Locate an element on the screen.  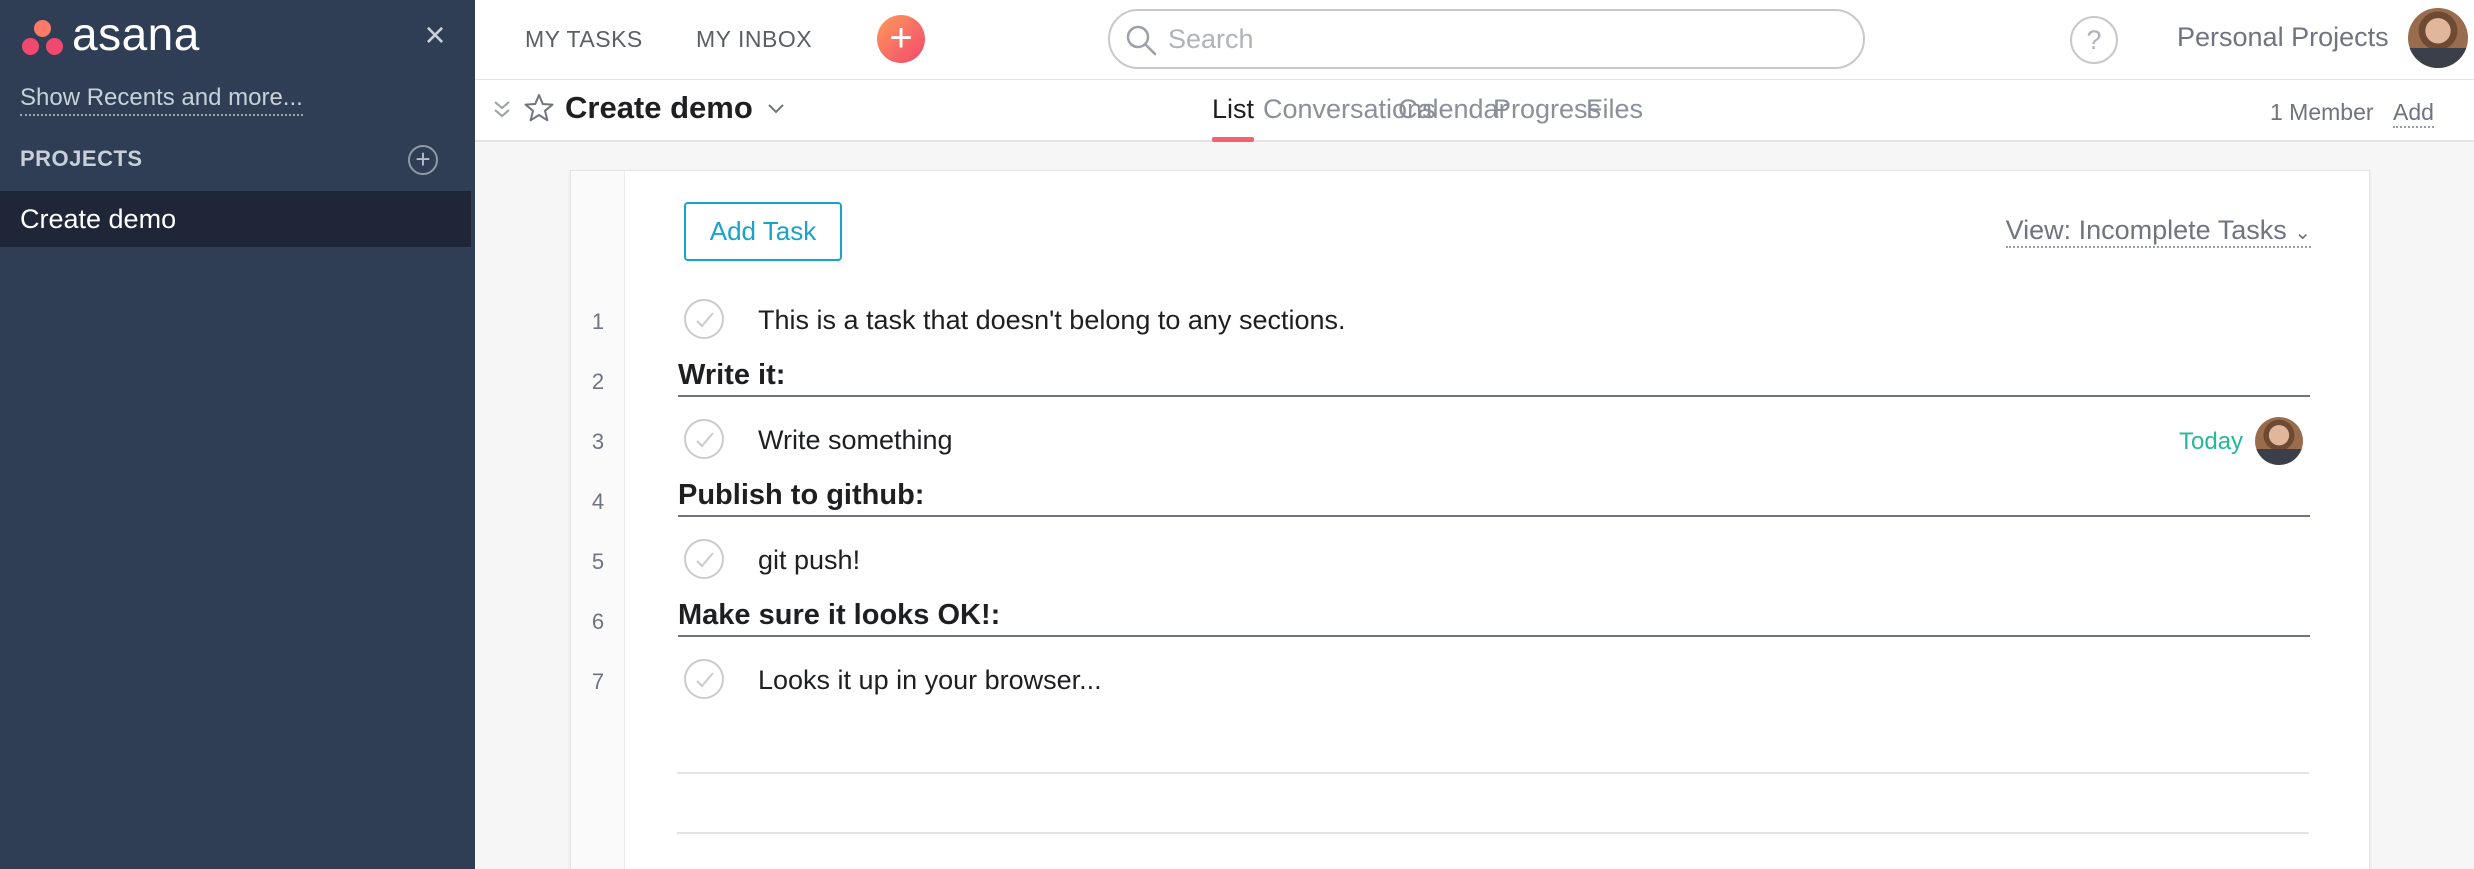
my-inbox-link: MY INBOX is located at coordinates (754, 39).